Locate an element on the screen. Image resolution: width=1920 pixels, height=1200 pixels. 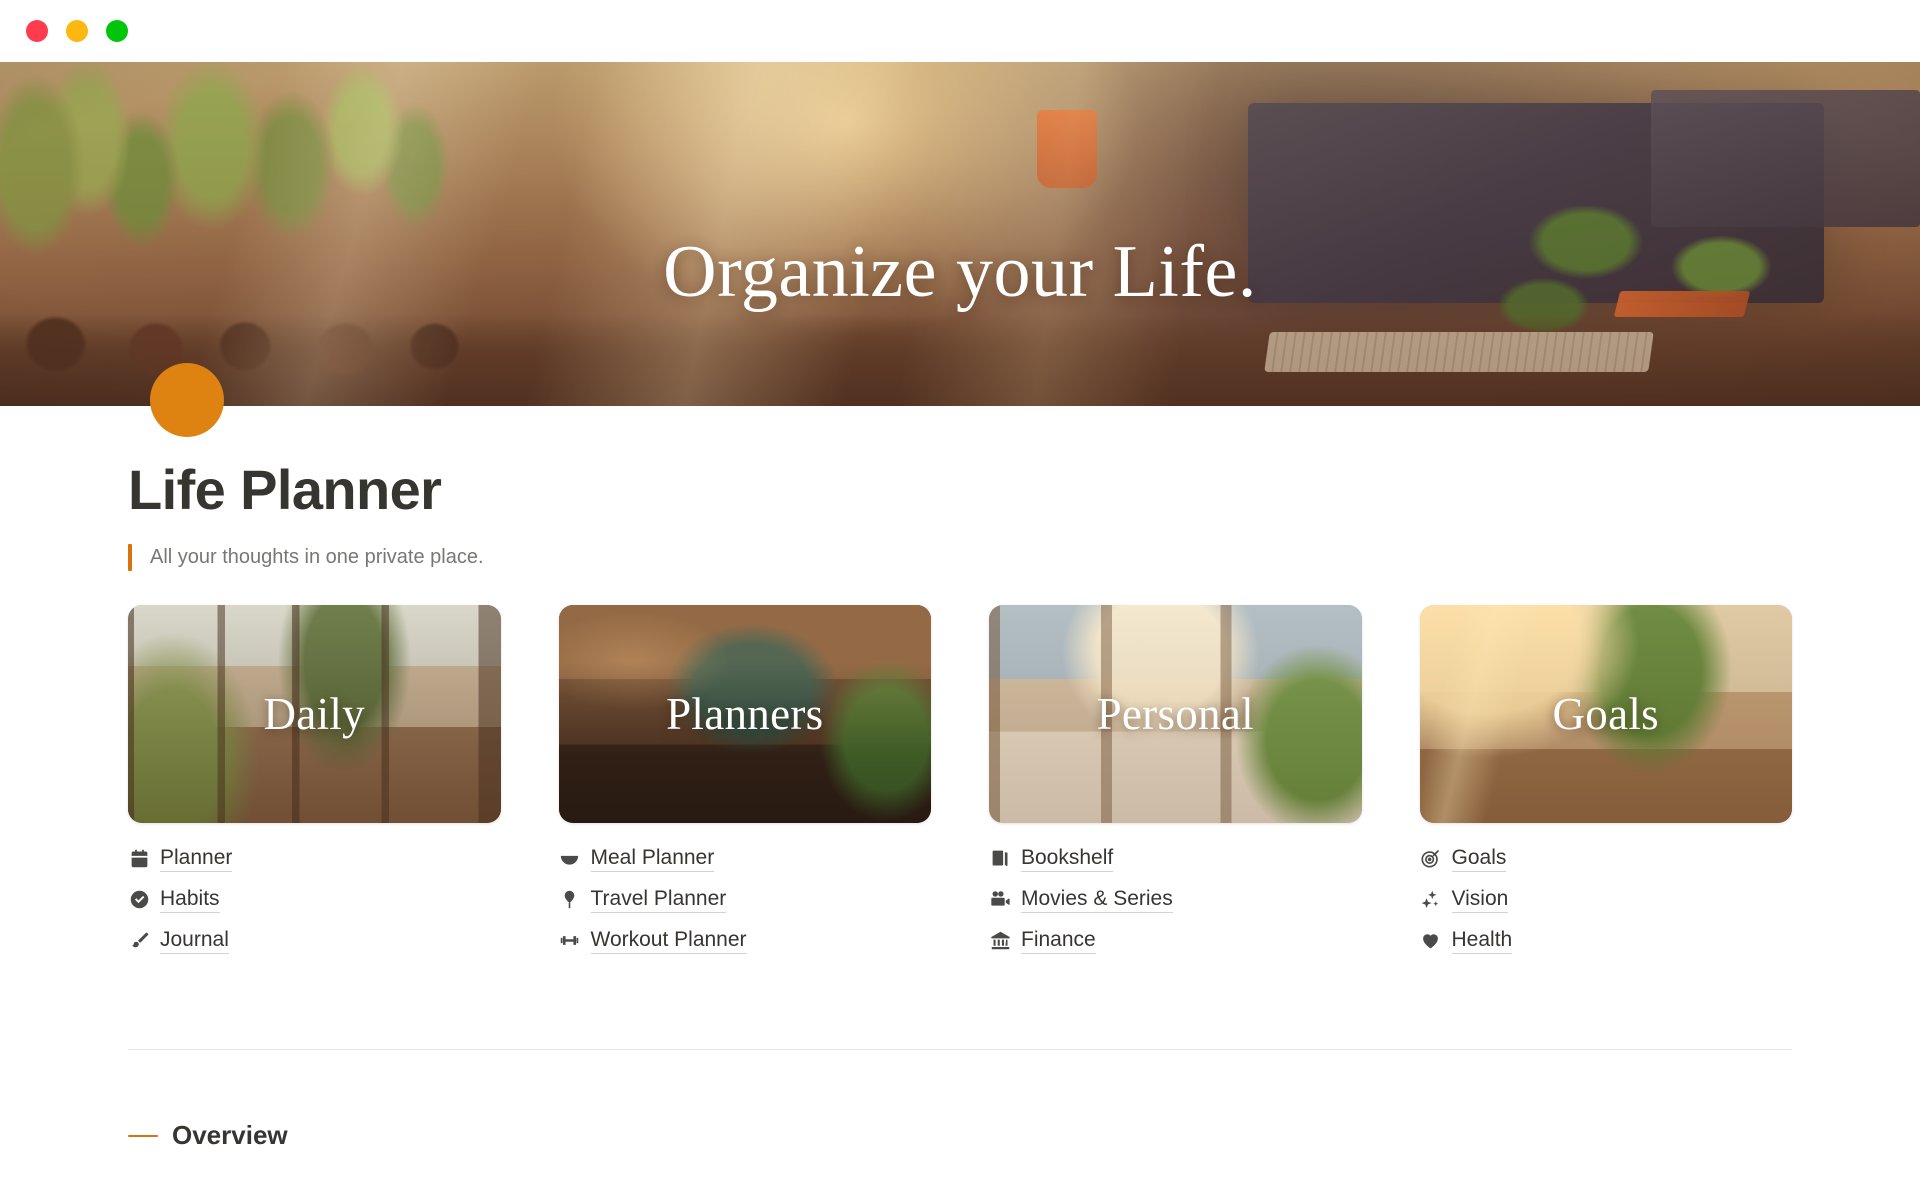
map-pin-icon is located at coordinates (570, 899).